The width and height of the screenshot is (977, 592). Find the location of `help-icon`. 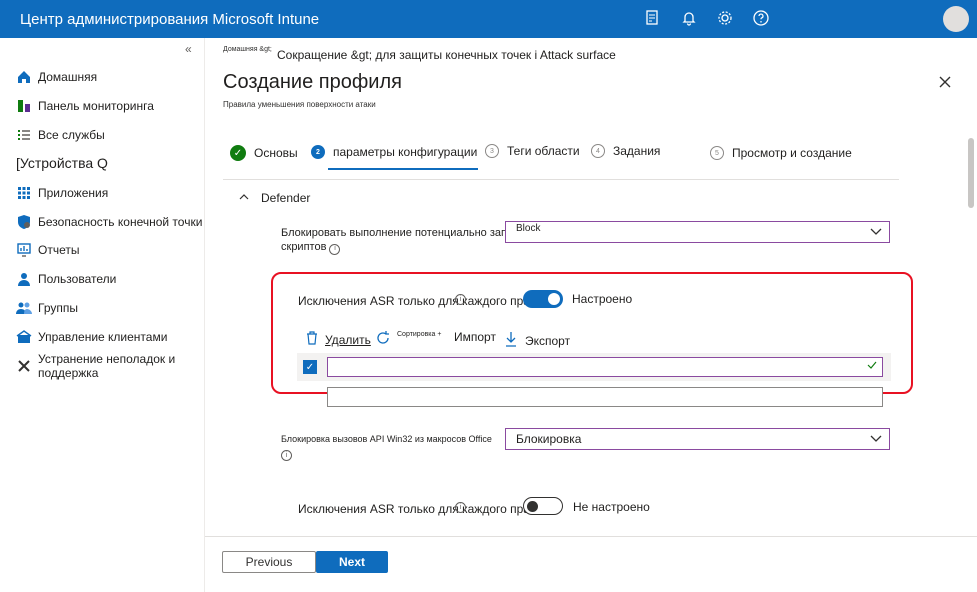

help-icon is located at coordinates (762, 19).